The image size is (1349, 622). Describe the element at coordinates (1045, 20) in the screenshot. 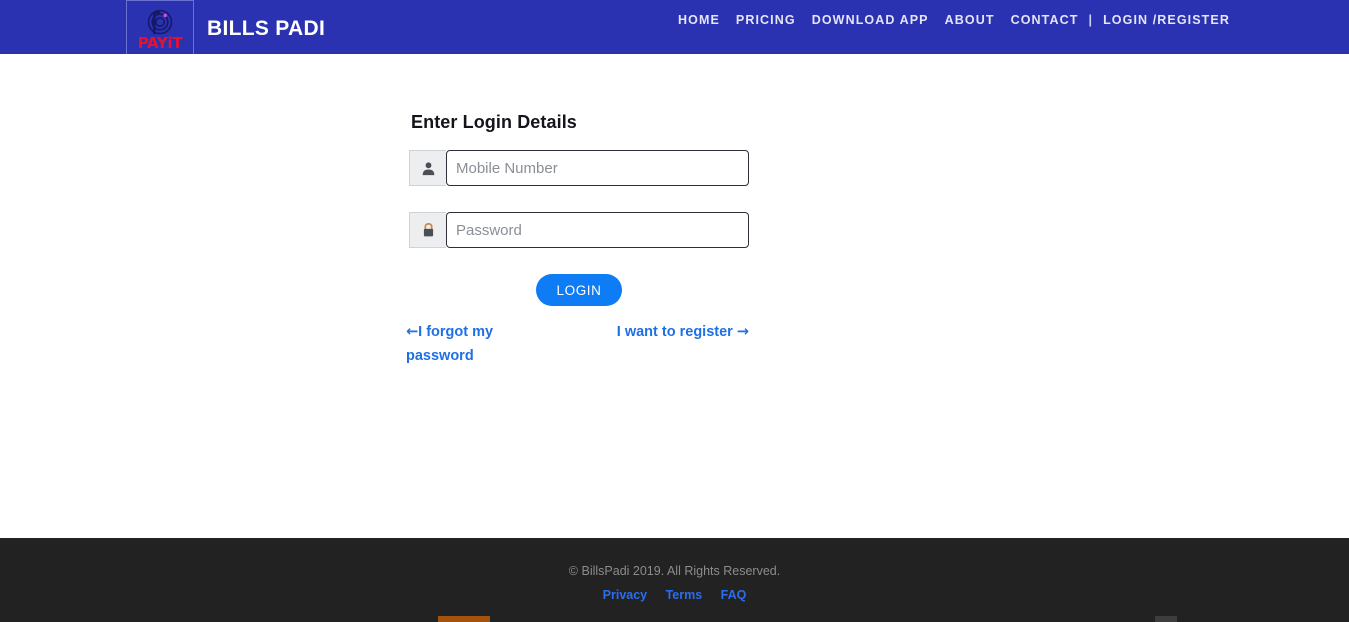

I see `nav-contact: CONTACT` at that location.